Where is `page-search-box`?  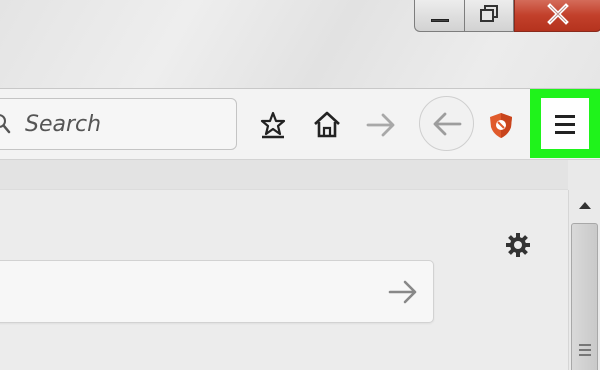
page-search-box is located at coordinates (217, 291).